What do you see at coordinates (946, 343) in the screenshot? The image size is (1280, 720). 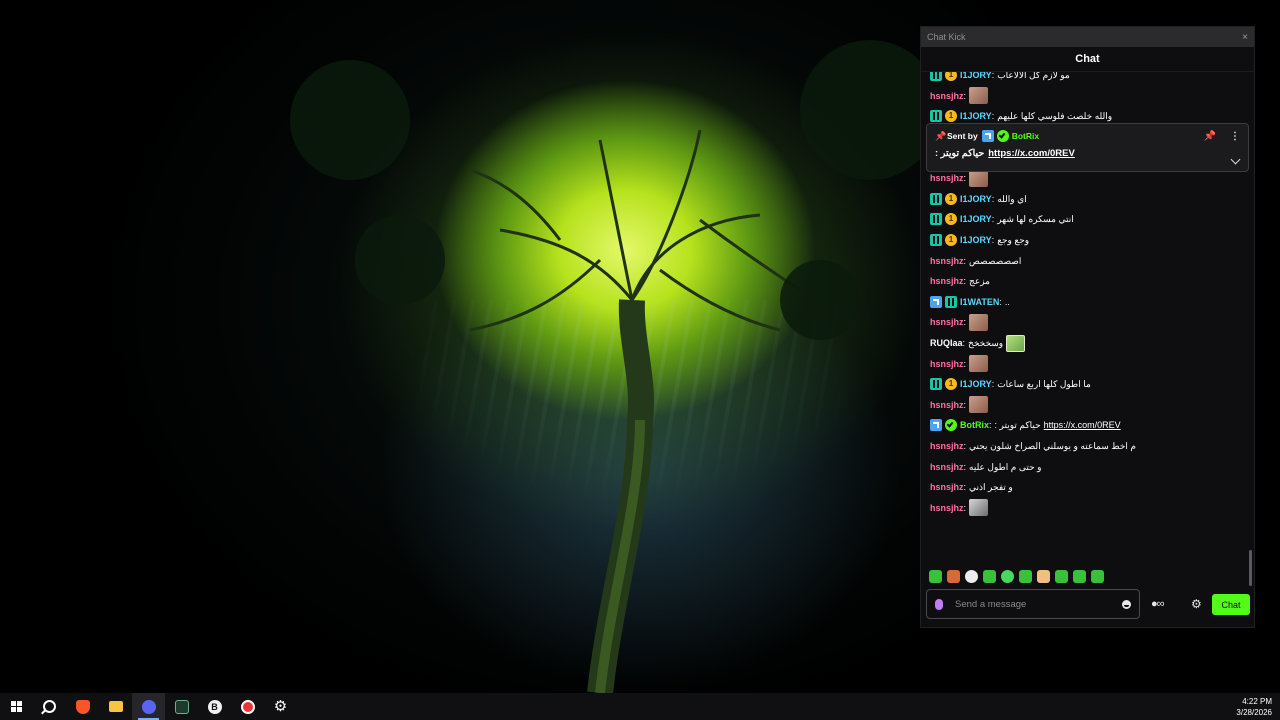 I see `chat-username: RUQIaa` at bounding box center [946, 343].